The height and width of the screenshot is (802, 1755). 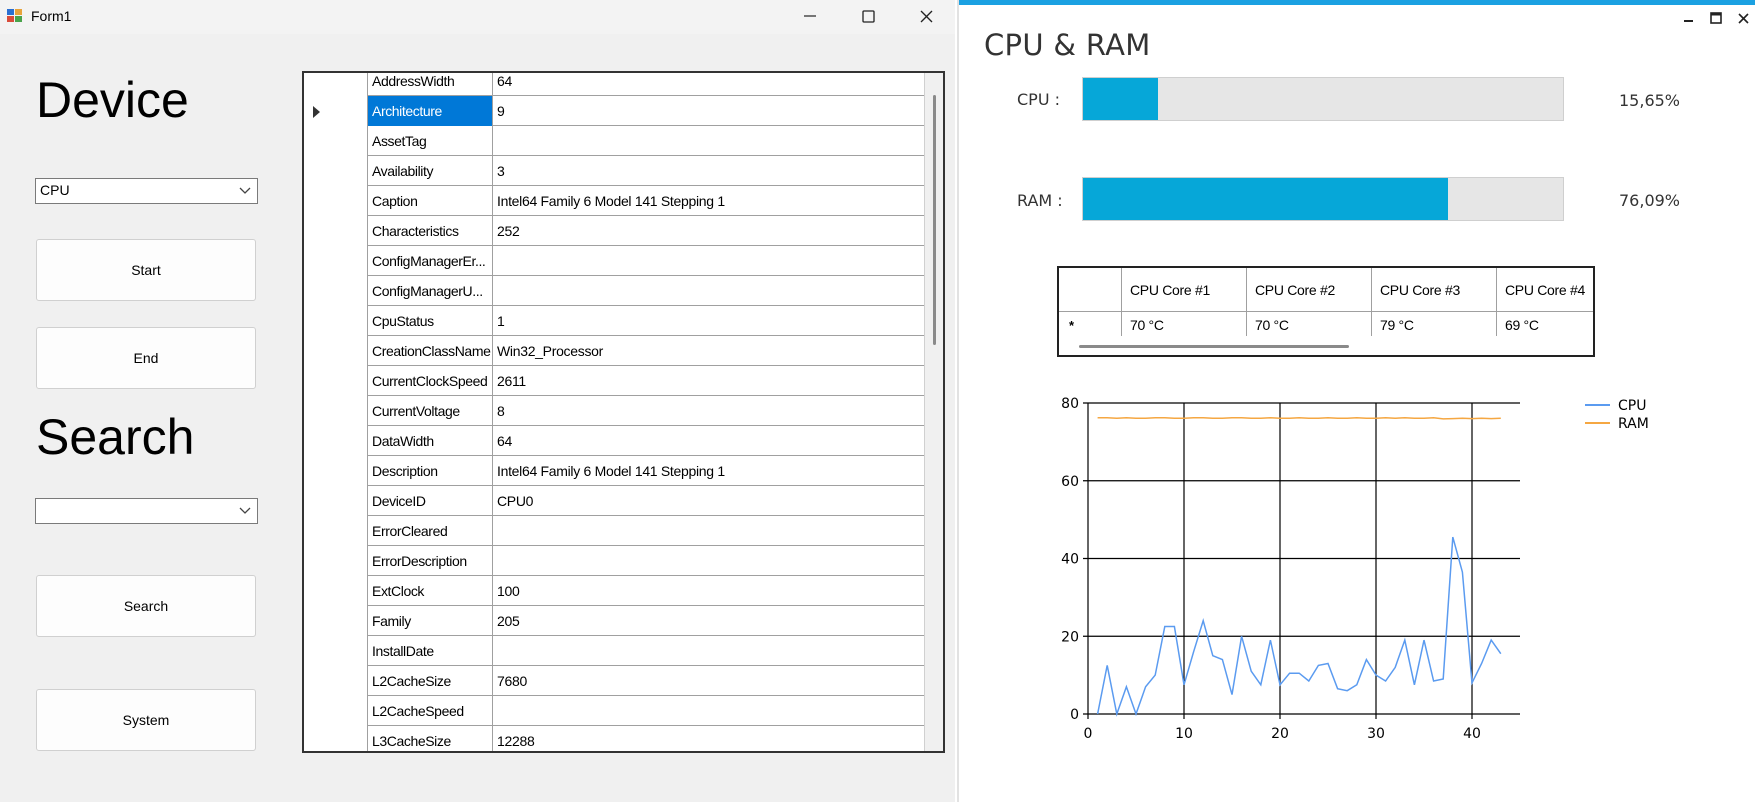 What do you see at coordinates (430, 651) in the screenshot?
I see `property-name-cell: InstallDate` at bounding box center [430, 651].